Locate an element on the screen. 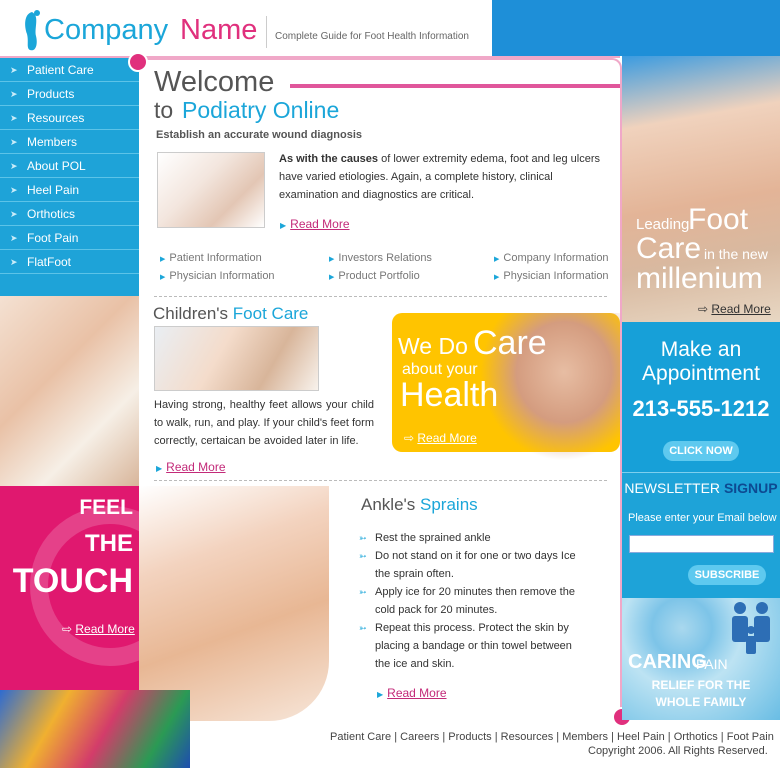  newsletter-title: NEWSLETTER SIGNUP is located at coordinates (701, 488).